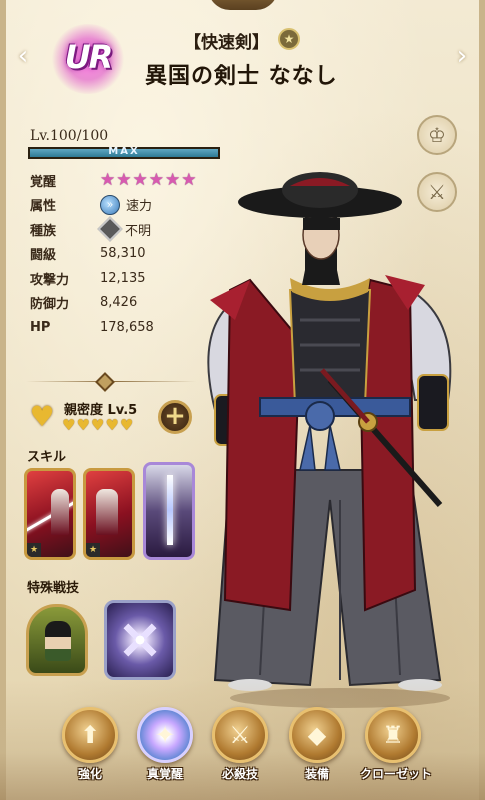 Image resolution: width=485 pixels, height=800 pixels. I want to click on affinity-hearts: ♥ ♥ ♥ ♥ ♥, so click(97, 425).